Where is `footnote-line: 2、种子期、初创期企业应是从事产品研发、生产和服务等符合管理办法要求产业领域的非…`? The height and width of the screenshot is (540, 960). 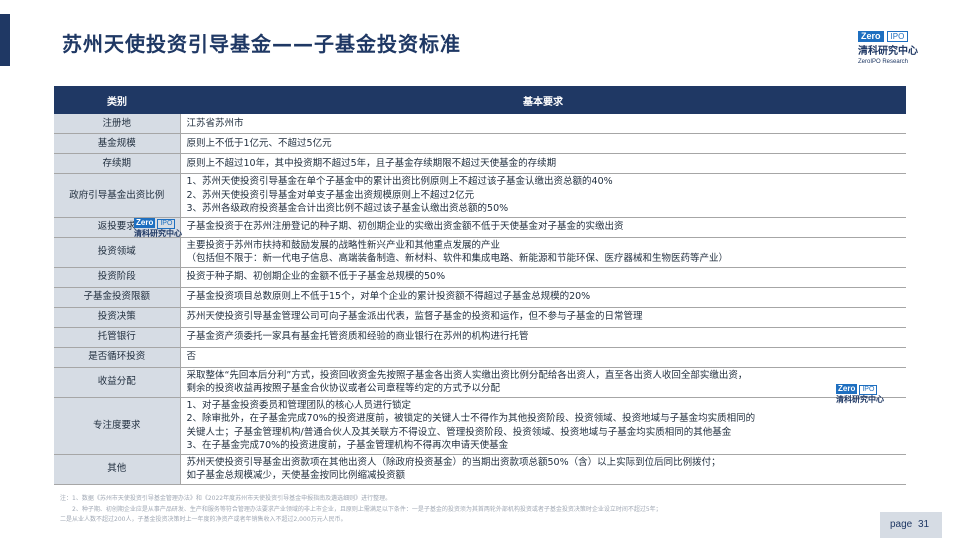 footnote-line: 2、种子期、初创期企业应是从事产品研发、生产和服务等符合管理办法要求产业领域的非… is located at coordinates (367, 509).